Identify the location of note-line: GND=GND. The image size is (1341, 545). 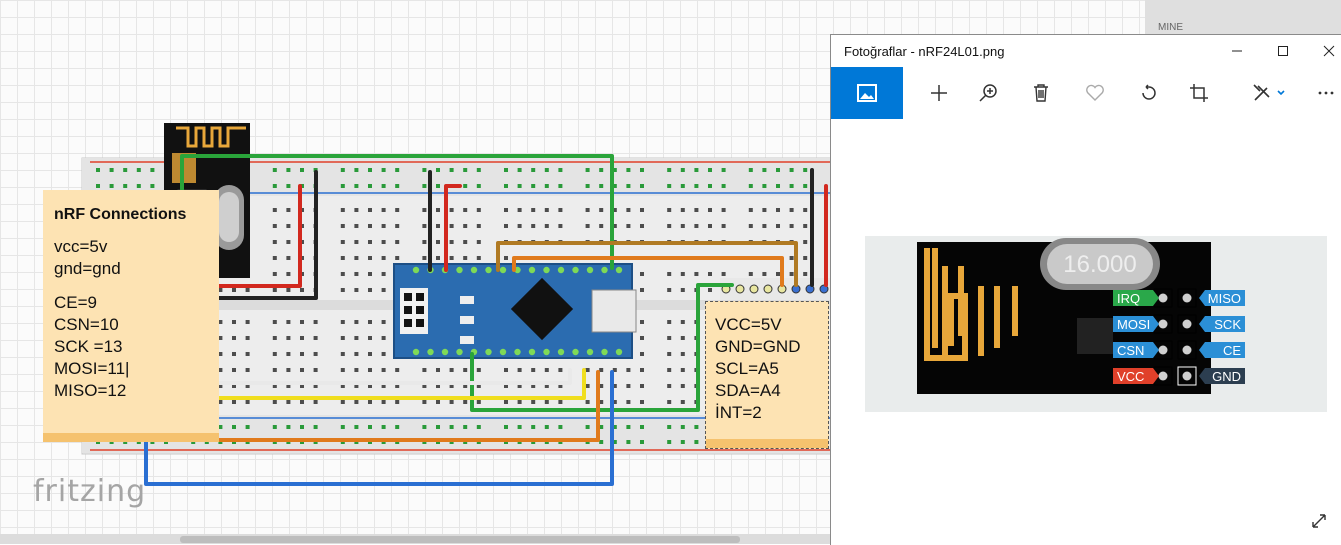
(758, 346).